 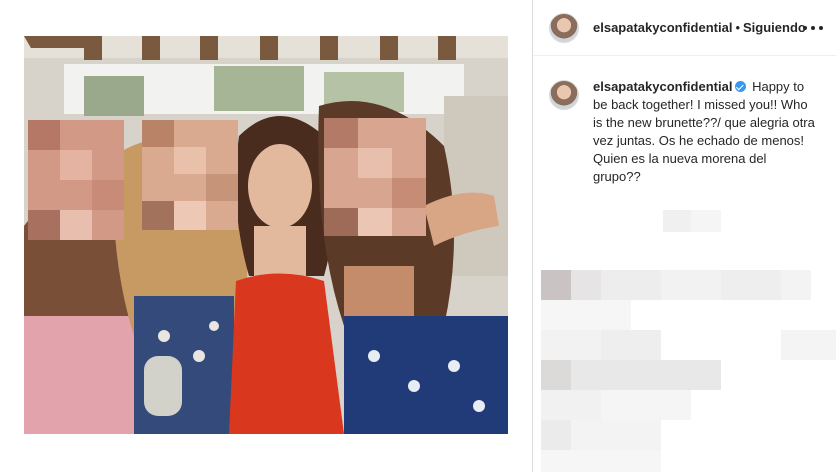 What do you see at coordinates (662, 27) in the screenshot?
I see `username-link: elsapatakyconfidential` at bounding box center [662, 27].